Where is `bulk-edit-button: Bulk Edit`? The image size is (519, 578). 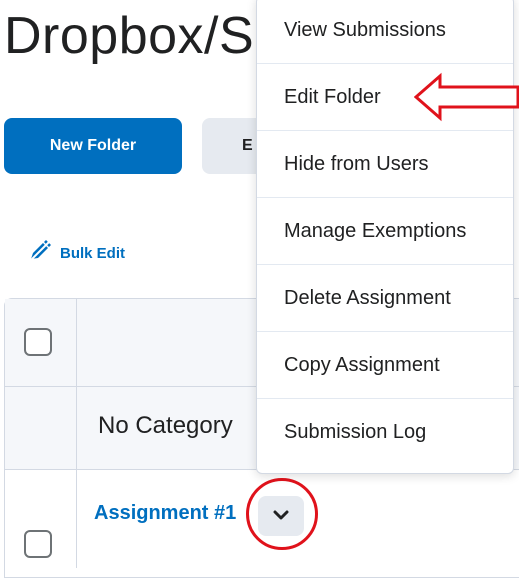
bulk-edit-button: Bulk Edit is located at coordinates (76, 253).